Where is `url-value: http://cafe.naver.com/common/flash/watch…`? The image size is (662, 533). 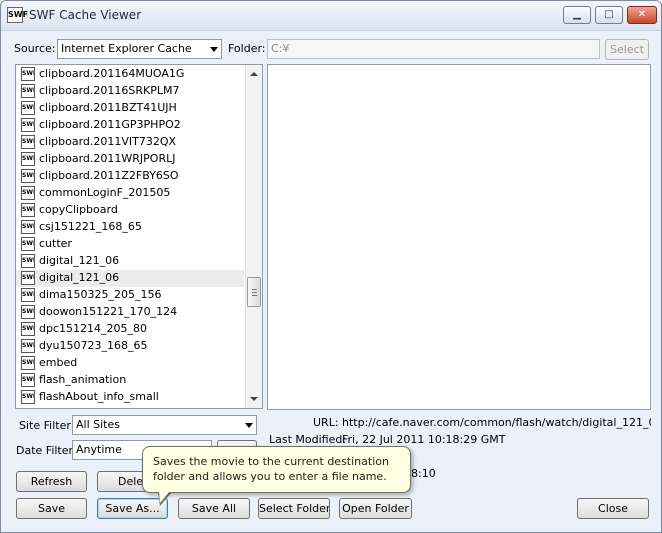
url-value: http://cafe.naver.com/common/flash/watch… is located at coordinates (496, 422).